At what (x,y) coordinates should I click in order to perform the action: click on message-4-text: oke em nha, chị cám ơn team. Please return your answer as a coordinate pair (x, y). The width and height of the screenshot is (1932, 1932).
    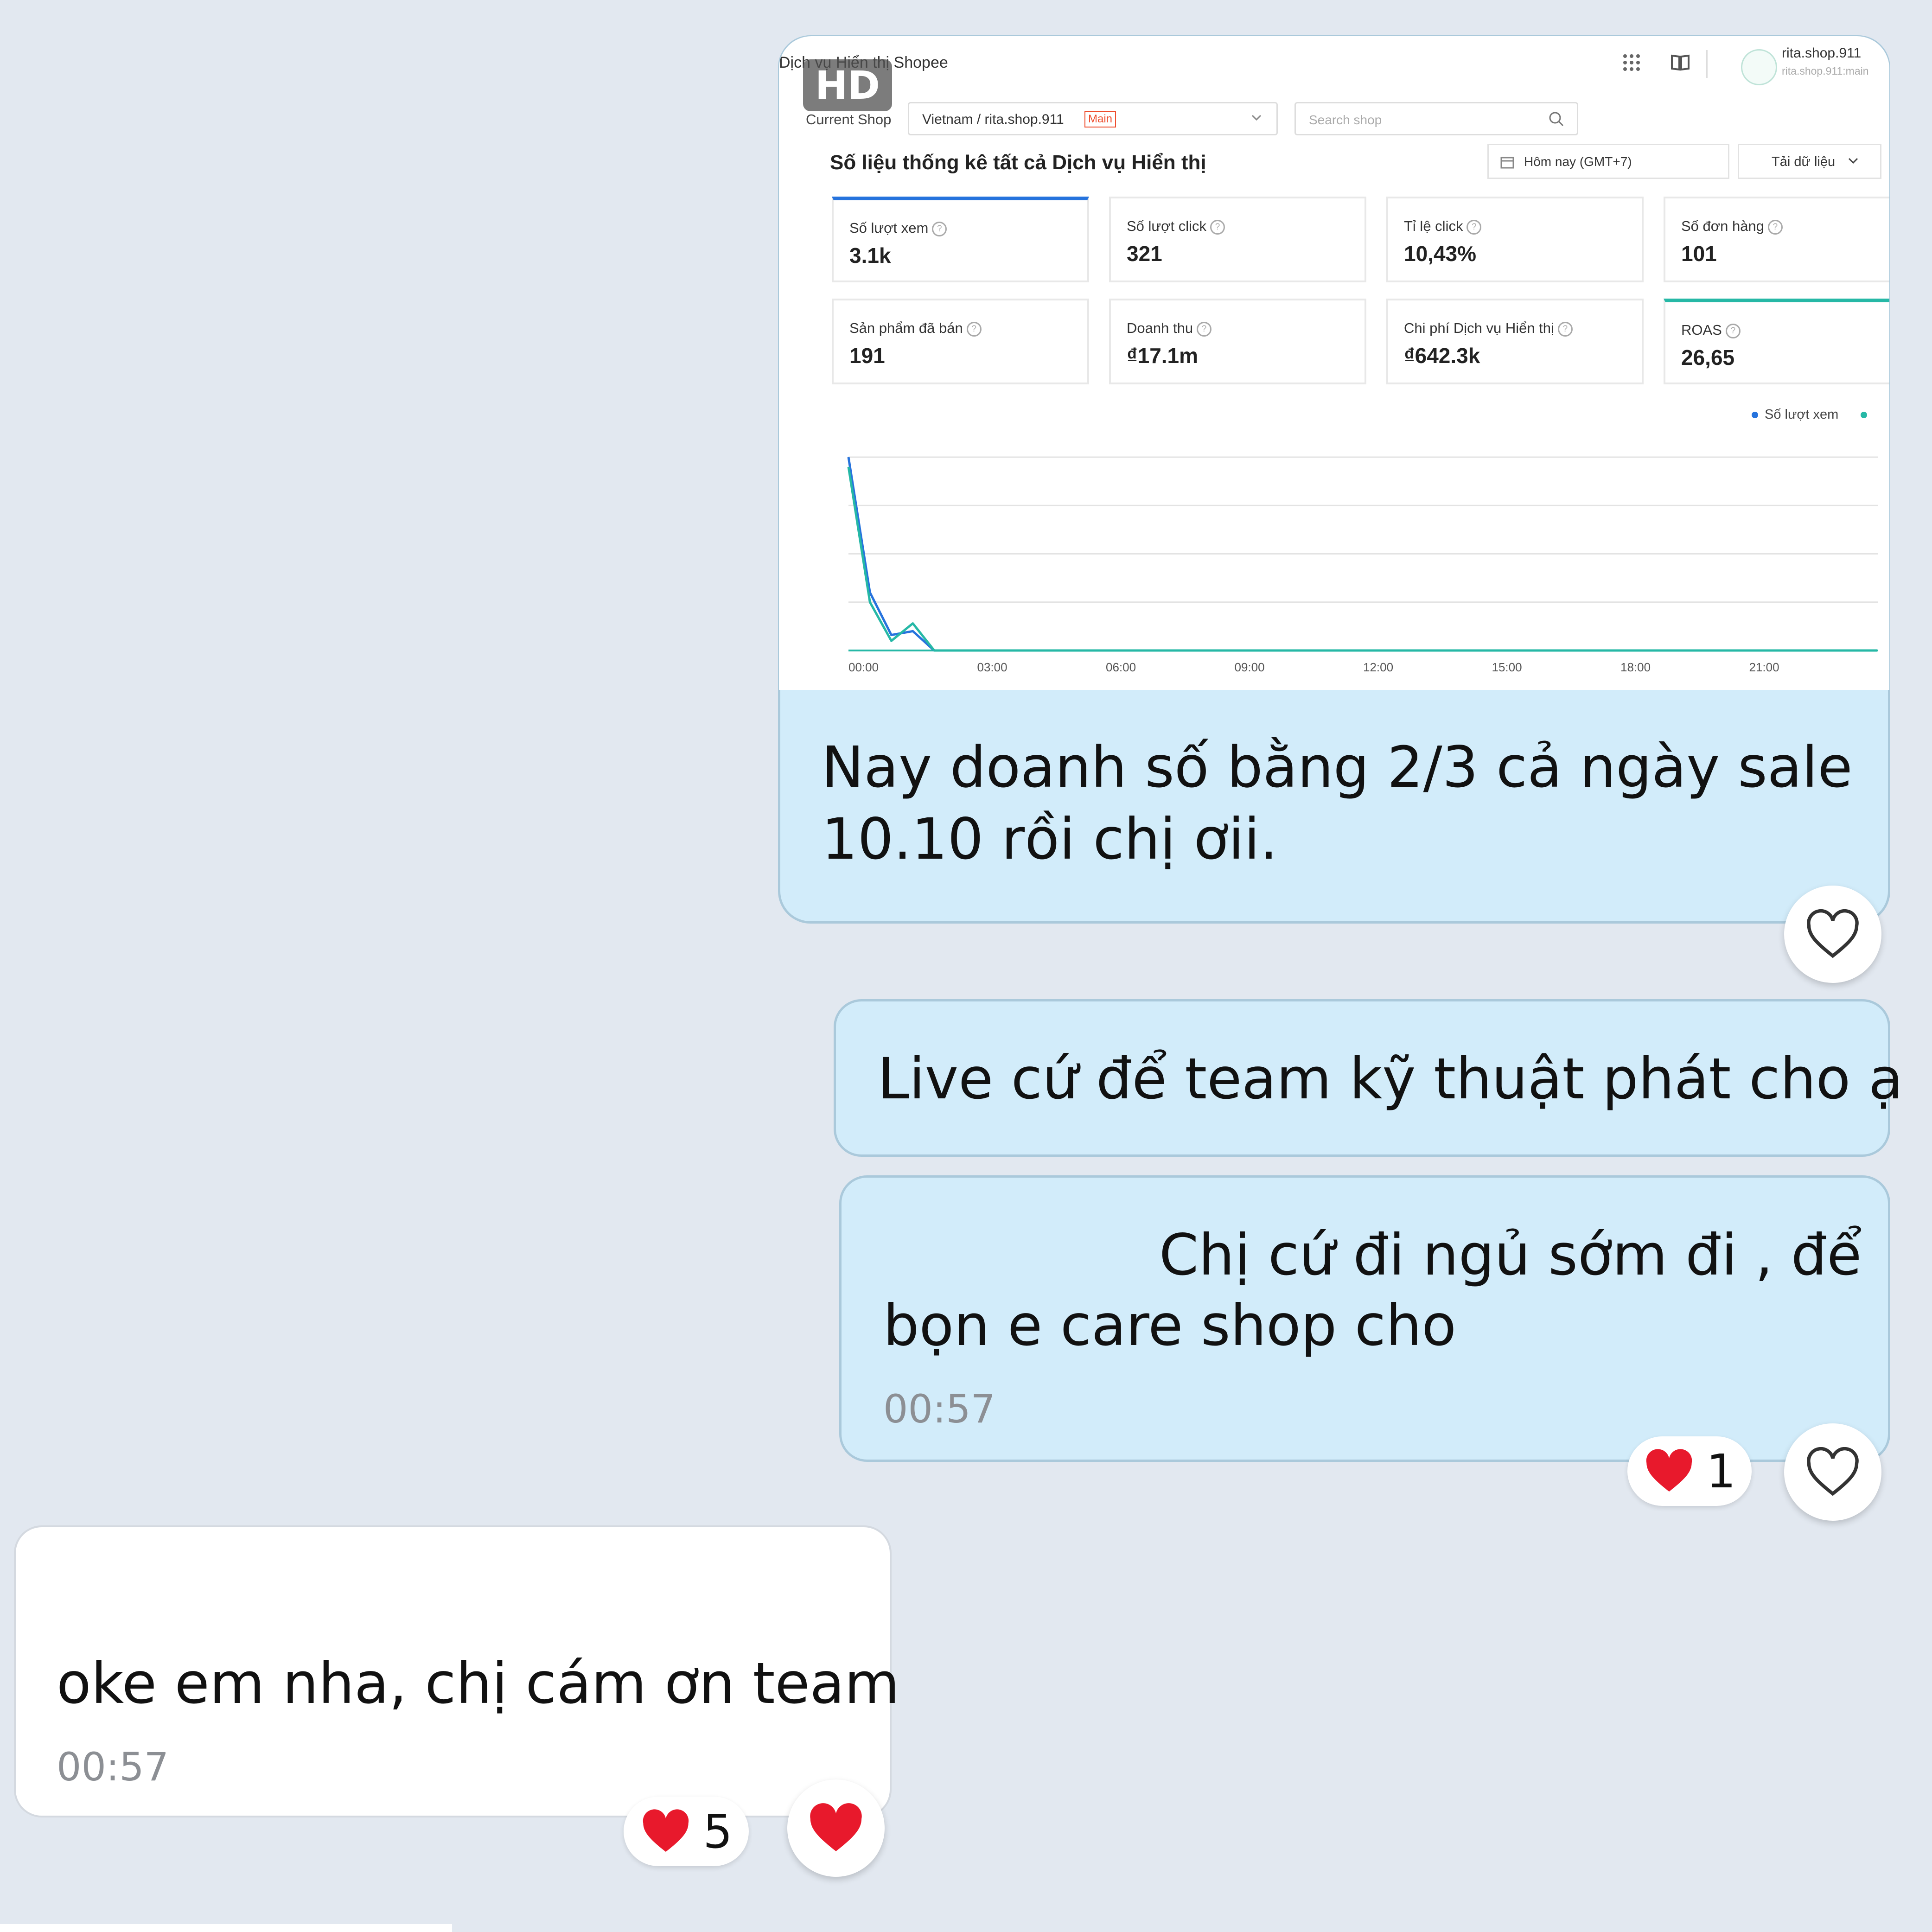
    Looking at the image, I should click on (478, 1684).